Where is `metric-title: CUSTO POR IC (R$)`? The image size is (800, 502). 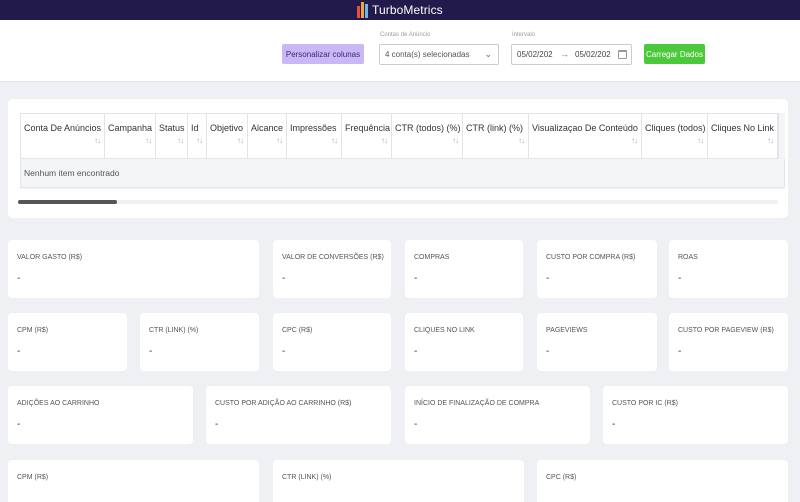 metric-title: CUSTO POR IC (R$) is located at coordinates (645, 403).